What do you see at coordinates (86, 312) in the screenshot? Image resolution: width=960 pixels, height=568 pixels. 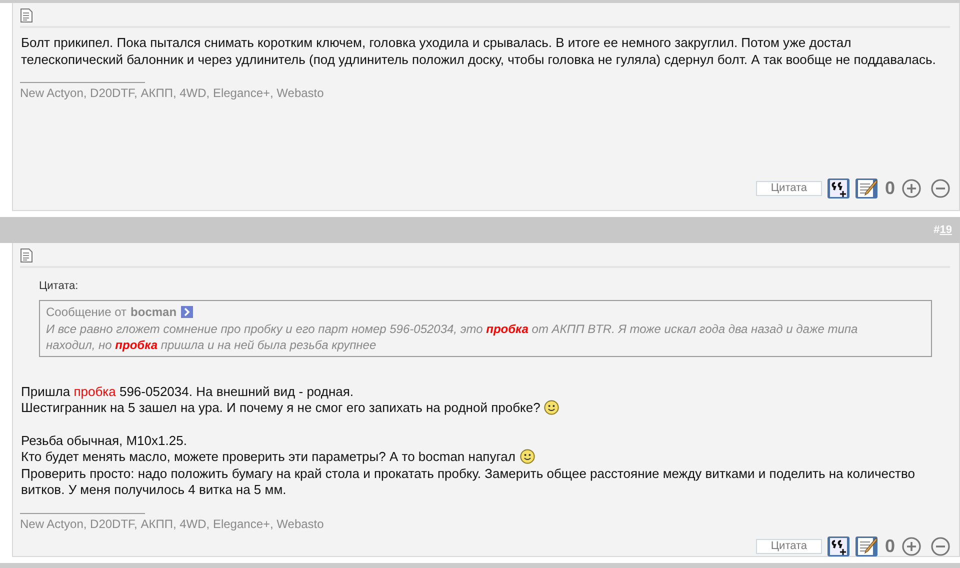 I see `quote-author-prefix: Сообщение от` at bounding box center [86, 312].